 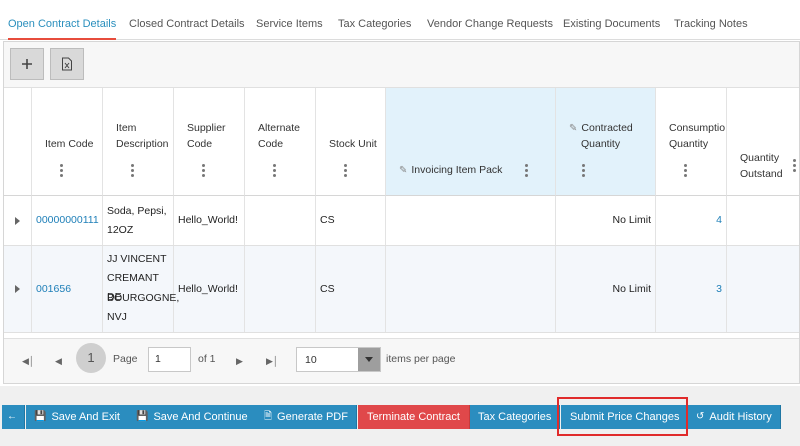 I want to click on excel-export-icon, so click(x=67, y=64).